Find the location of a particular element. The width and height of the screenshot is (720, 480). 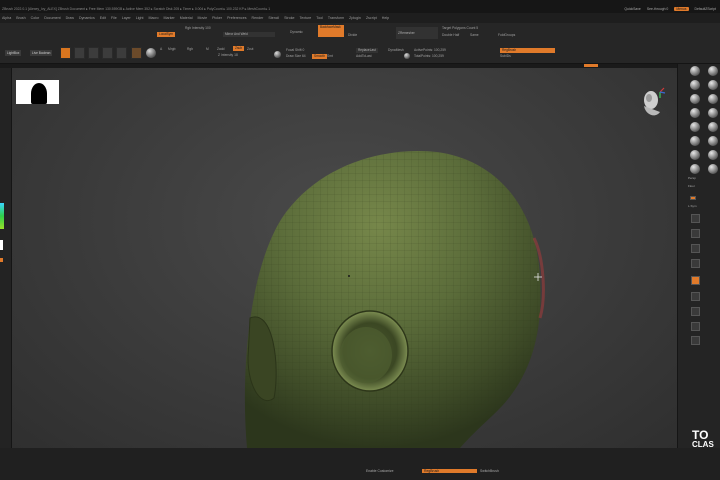

actual-icon is located at coordinates (695, 99).